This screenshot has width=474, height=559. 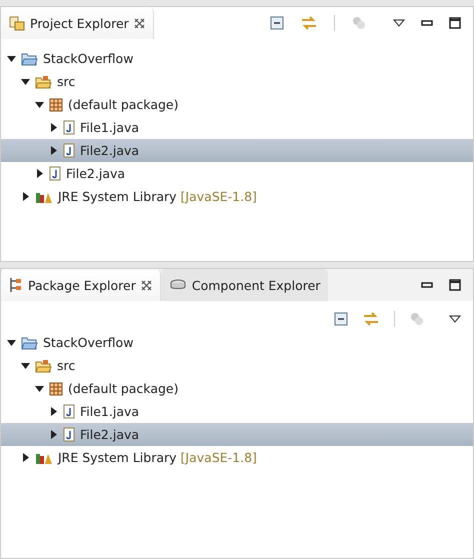 I want to click on package-explorer-icon, so click(x=16, y=285).